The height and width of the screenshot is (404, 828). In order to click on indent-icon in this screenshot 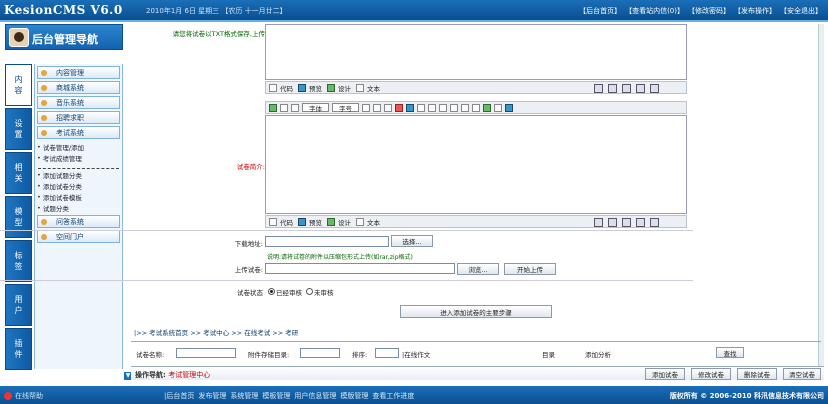, I will do `click(465, 107)`.